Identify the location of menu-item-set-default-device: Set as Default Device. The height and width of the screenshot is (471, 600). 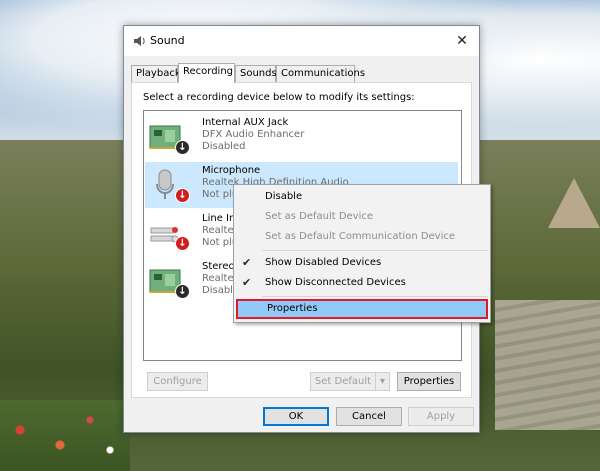
(362, 217).